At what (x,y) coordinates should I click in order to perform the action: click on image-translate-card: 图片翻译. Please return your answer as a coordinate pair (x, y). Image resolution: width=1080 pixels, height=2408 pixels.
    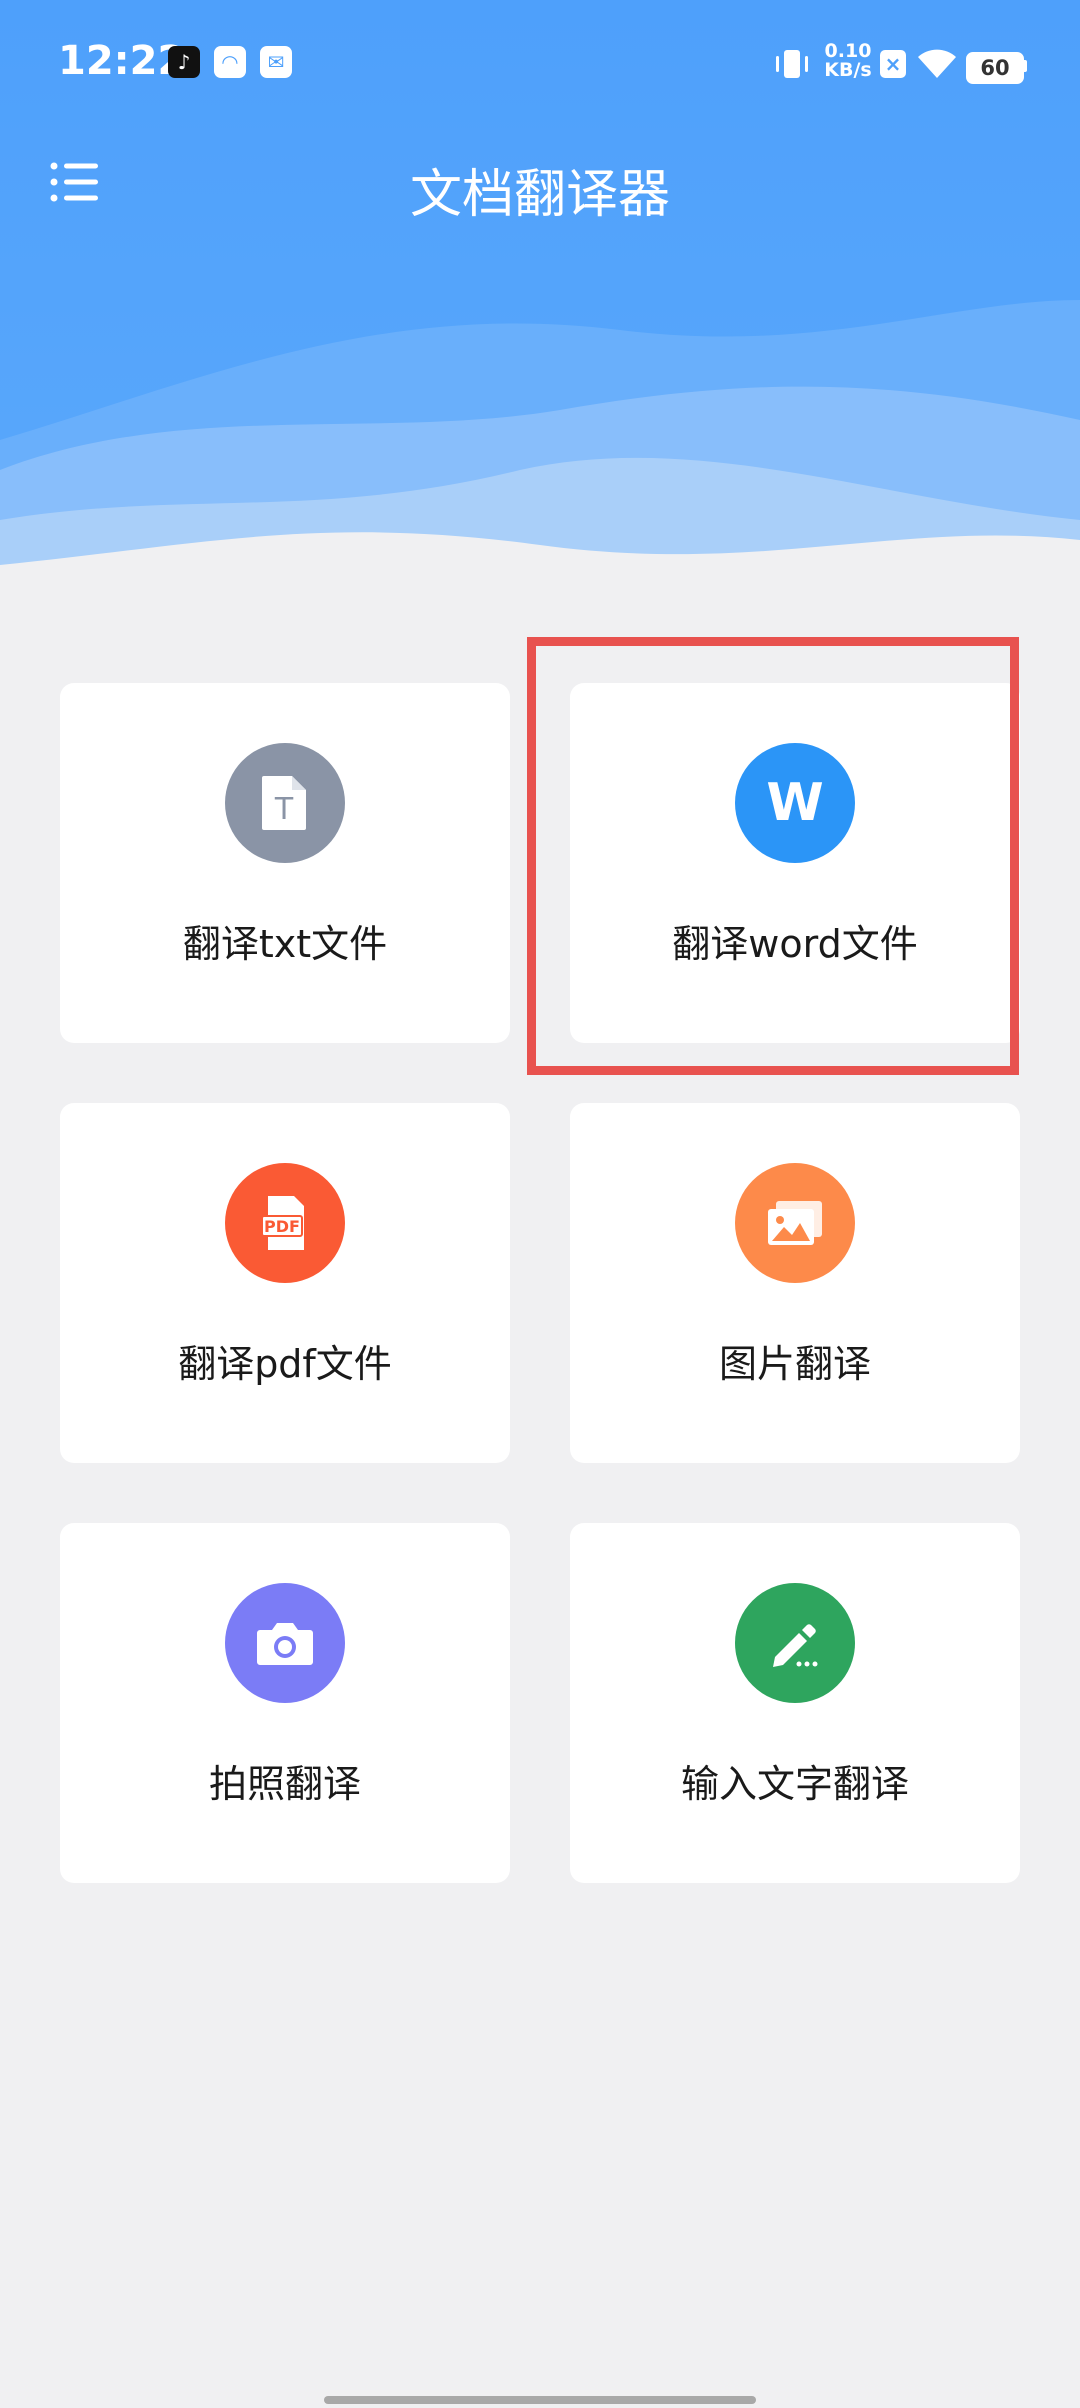
    Looking at the image, I should click on (795, 1283).